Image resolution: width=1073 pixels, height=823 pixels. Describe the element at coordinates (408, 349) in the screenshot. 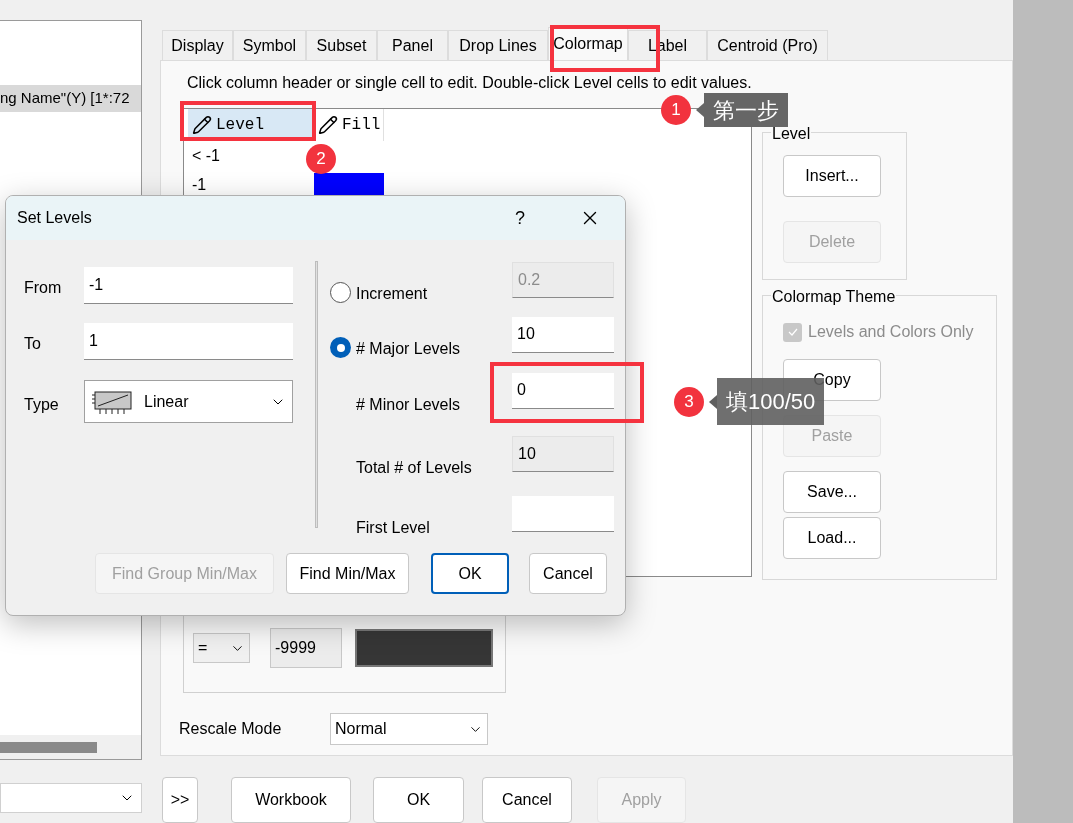

I see `option-label: # Major Levels` at that location.